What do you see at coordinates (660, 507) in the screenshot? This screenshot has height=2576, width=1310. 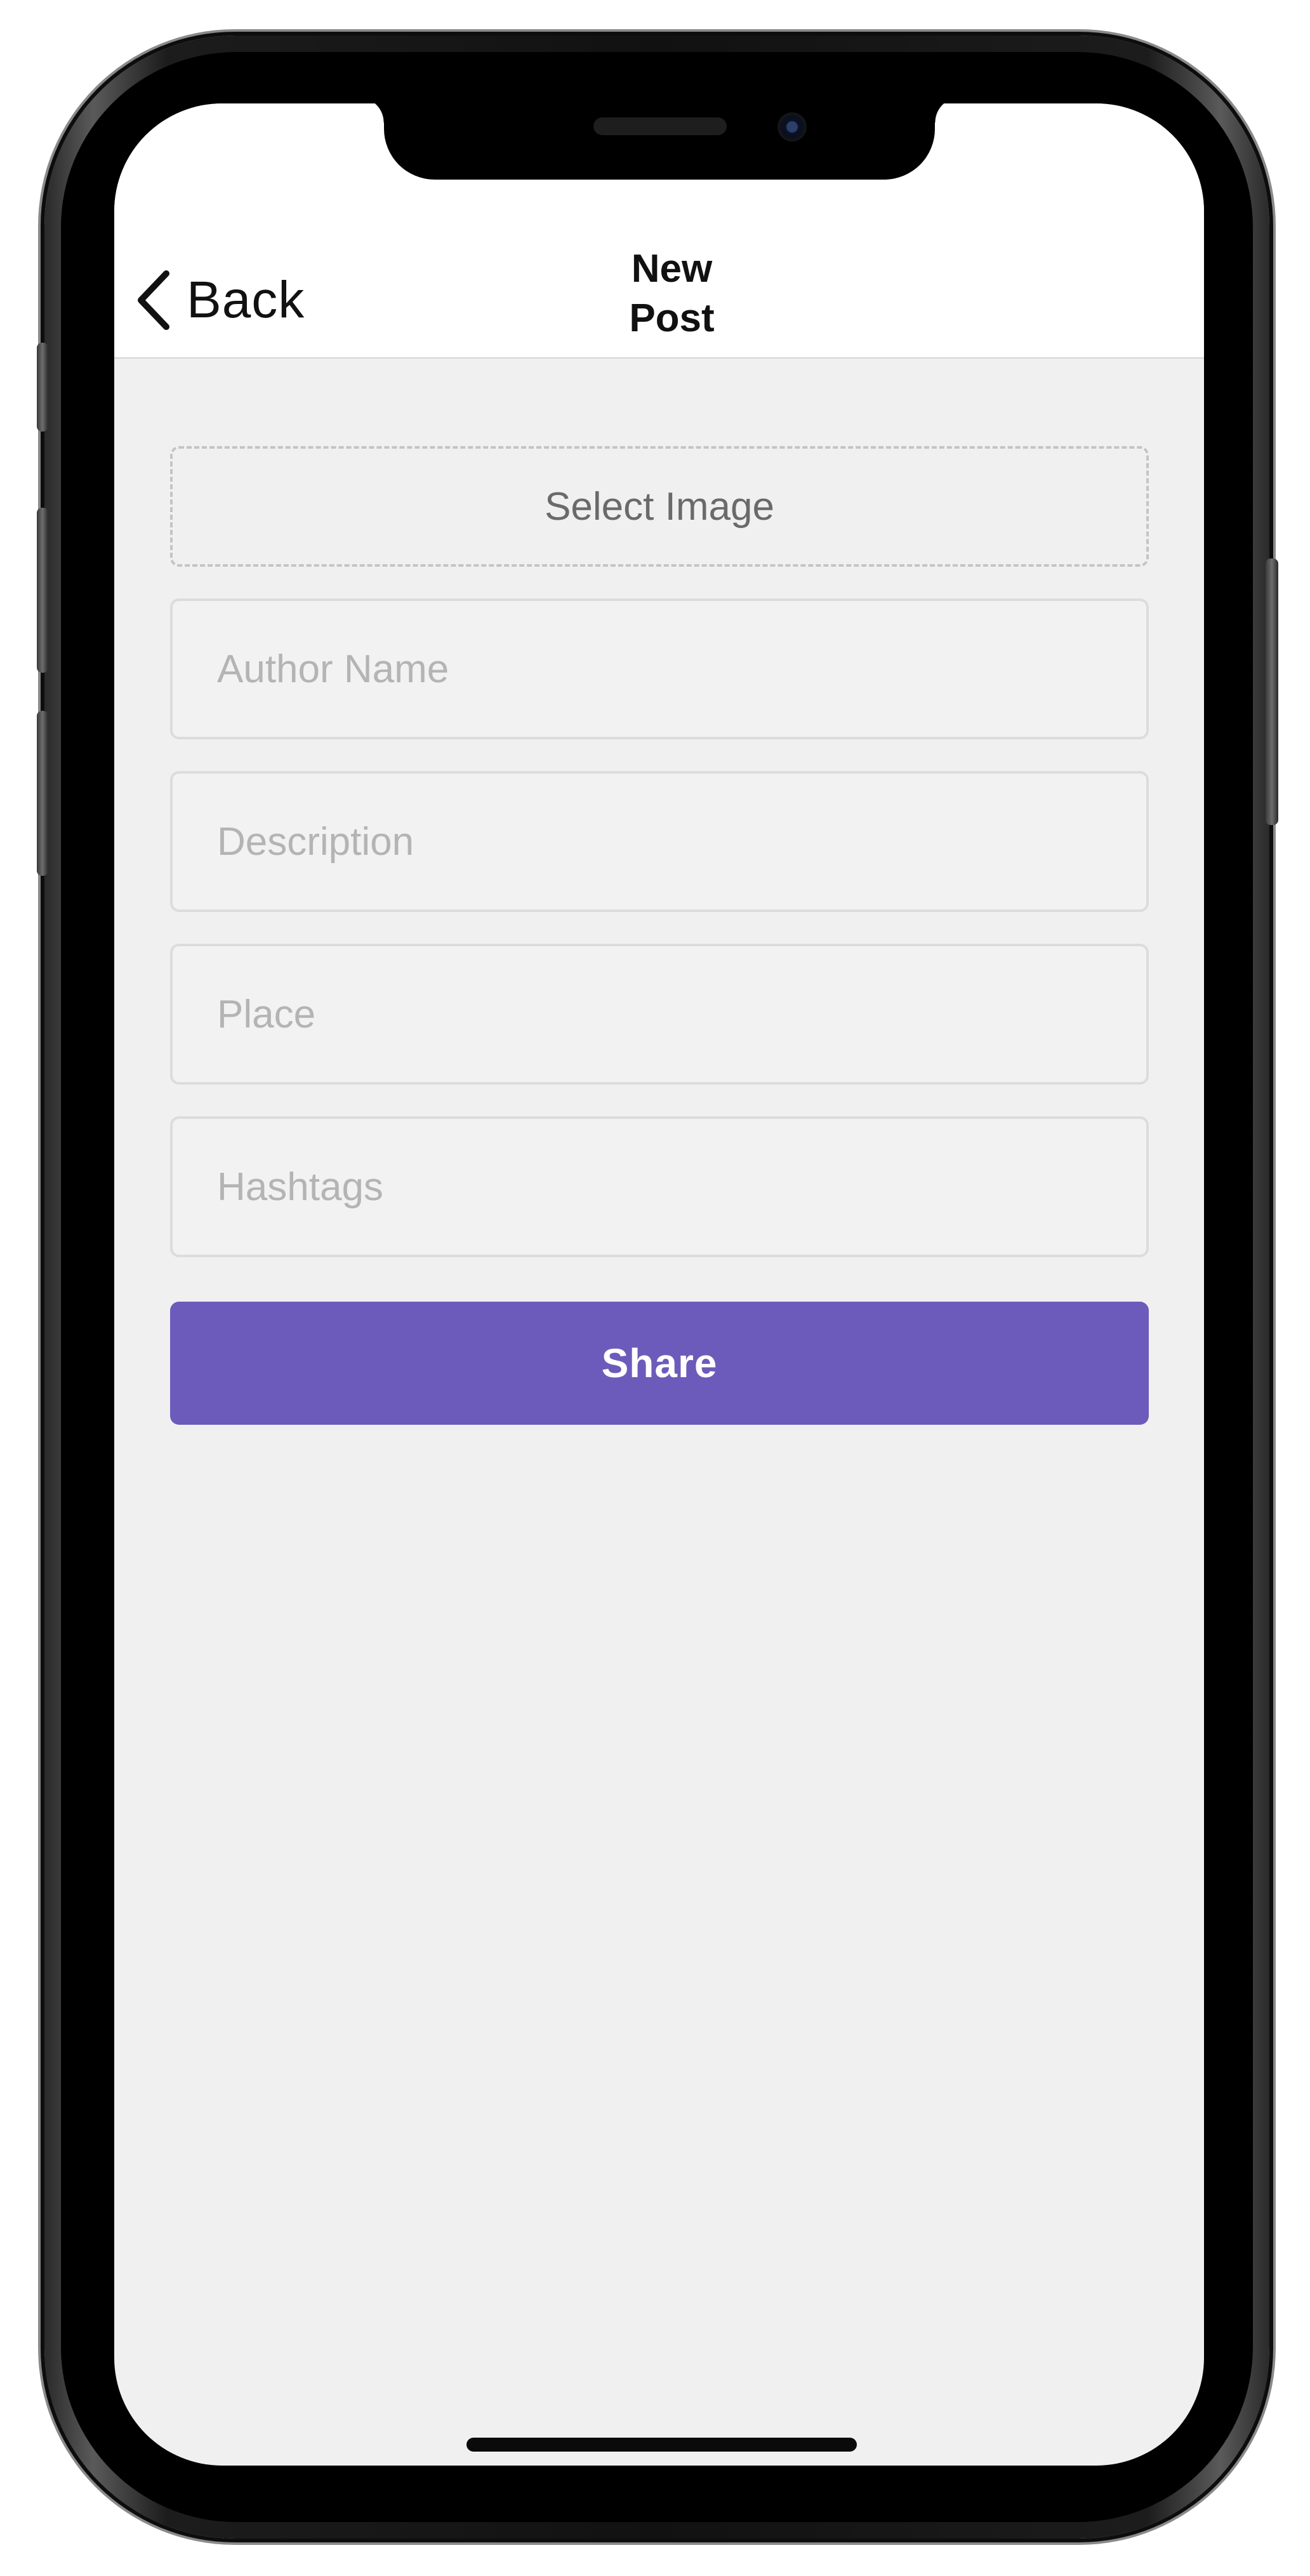 I see `select-image-button: Select Image` at bounding box center [660, 507].